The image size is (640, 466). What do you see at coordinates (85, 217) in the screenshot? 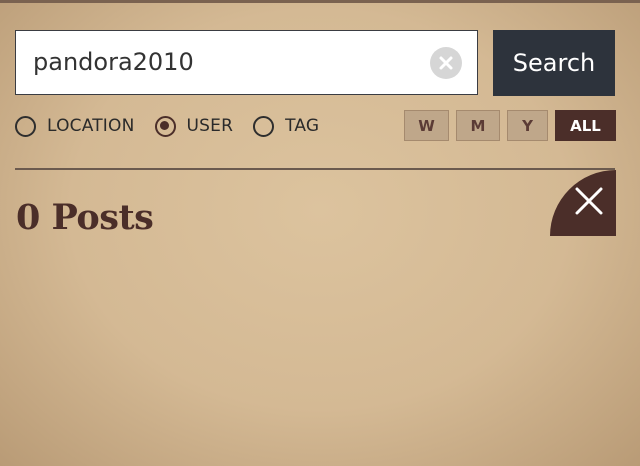
I see `results-count-title: 0 Posts` at bounding box center [85, 217].